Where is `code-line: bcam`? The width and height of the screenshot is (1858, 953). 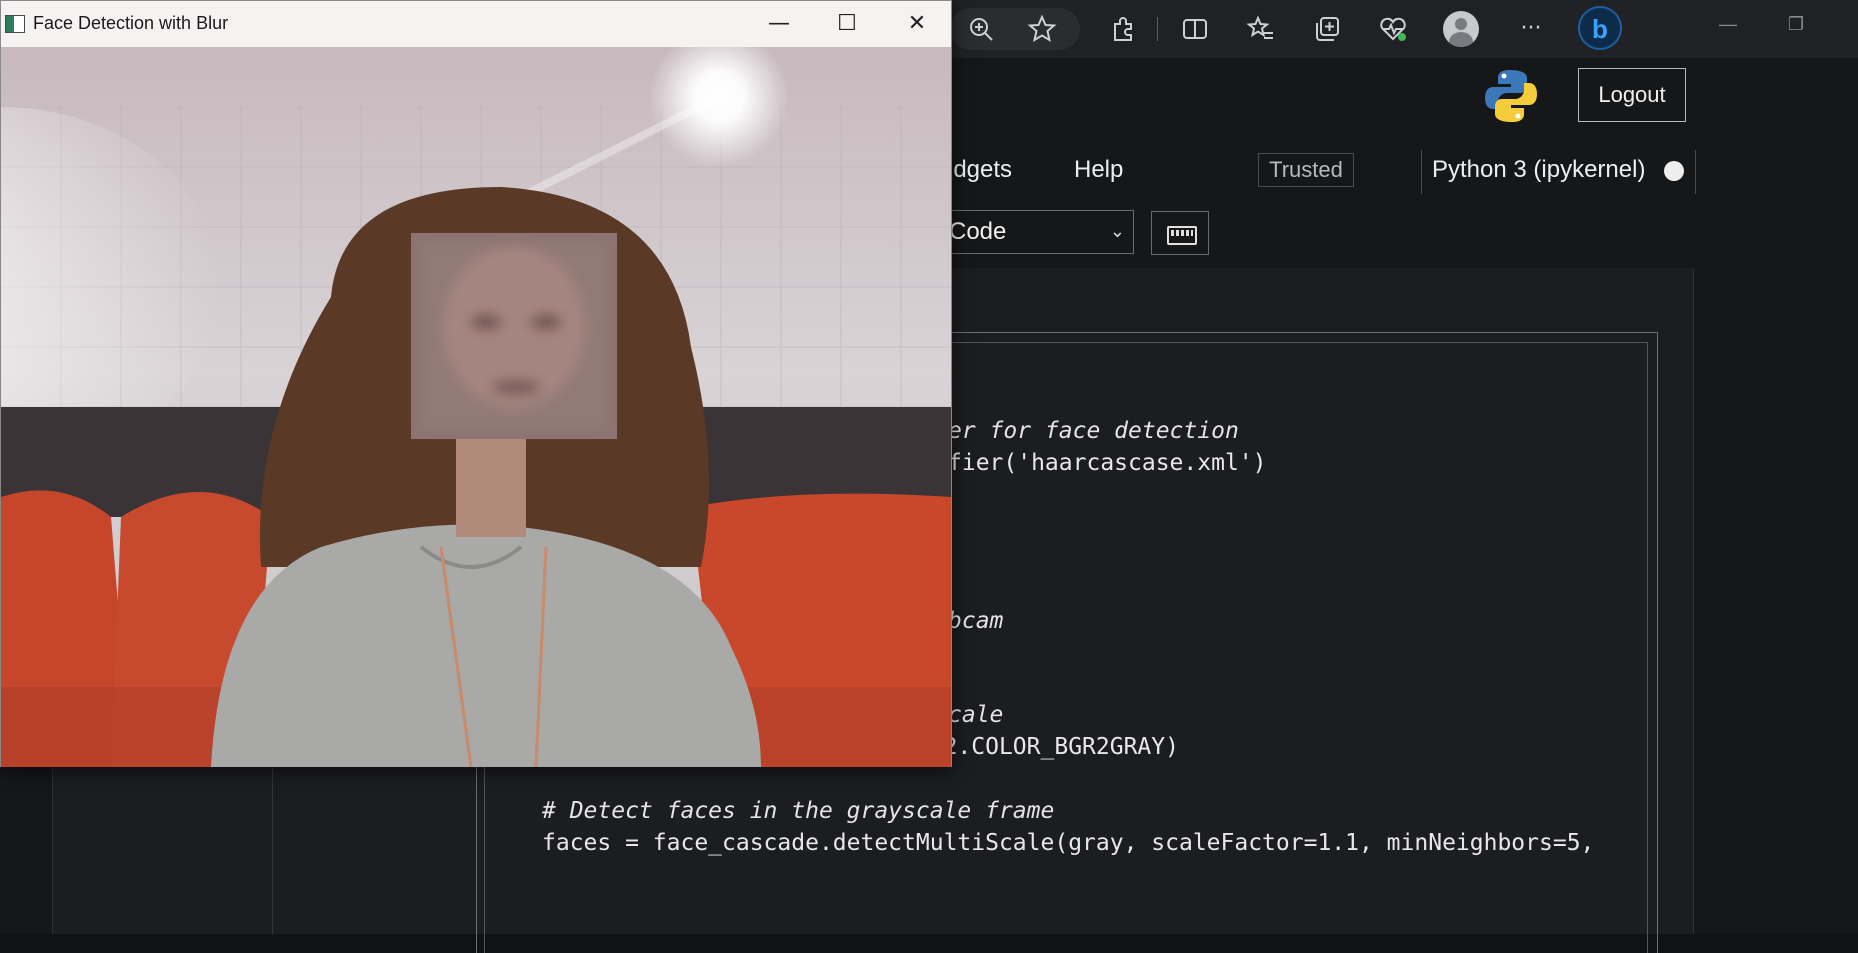
code-line: bcam is located at coordinates (976, 621).